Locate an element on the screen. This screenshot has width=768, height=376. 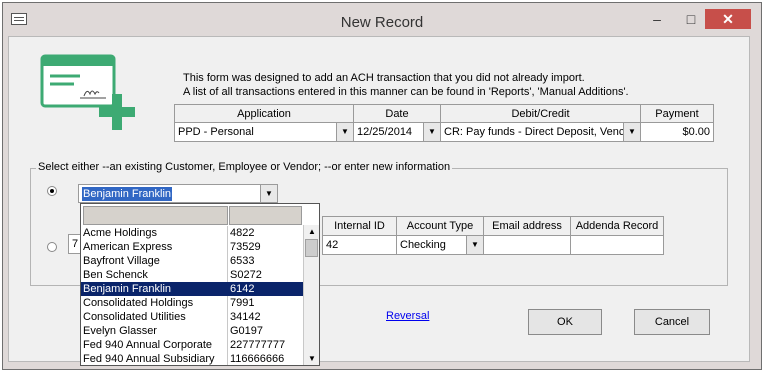
list-item-name: American Express is located at coordinates (128, 247).